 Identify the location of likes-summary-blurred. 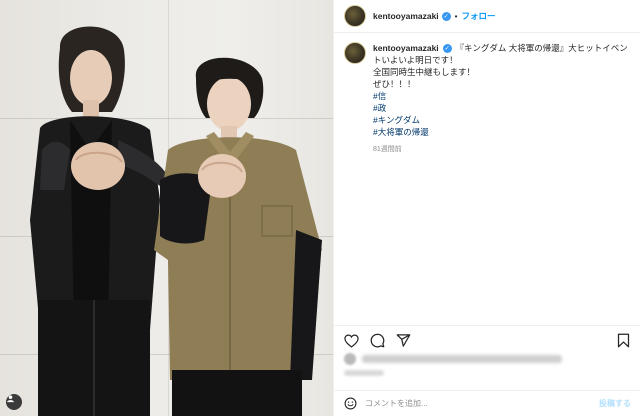
(453, 359).